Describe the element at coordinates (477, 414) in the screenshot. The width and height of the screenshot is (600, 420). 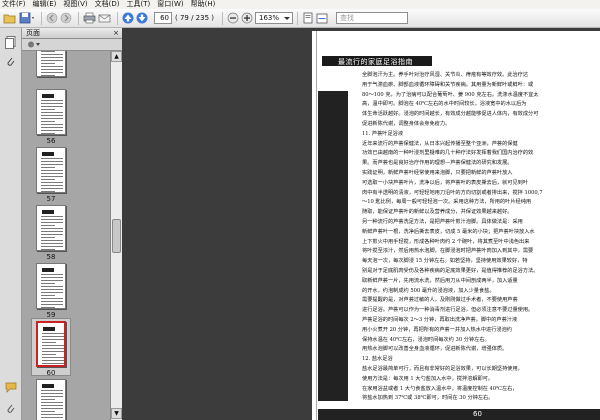
I see `page-footer-number: 60` at that location.